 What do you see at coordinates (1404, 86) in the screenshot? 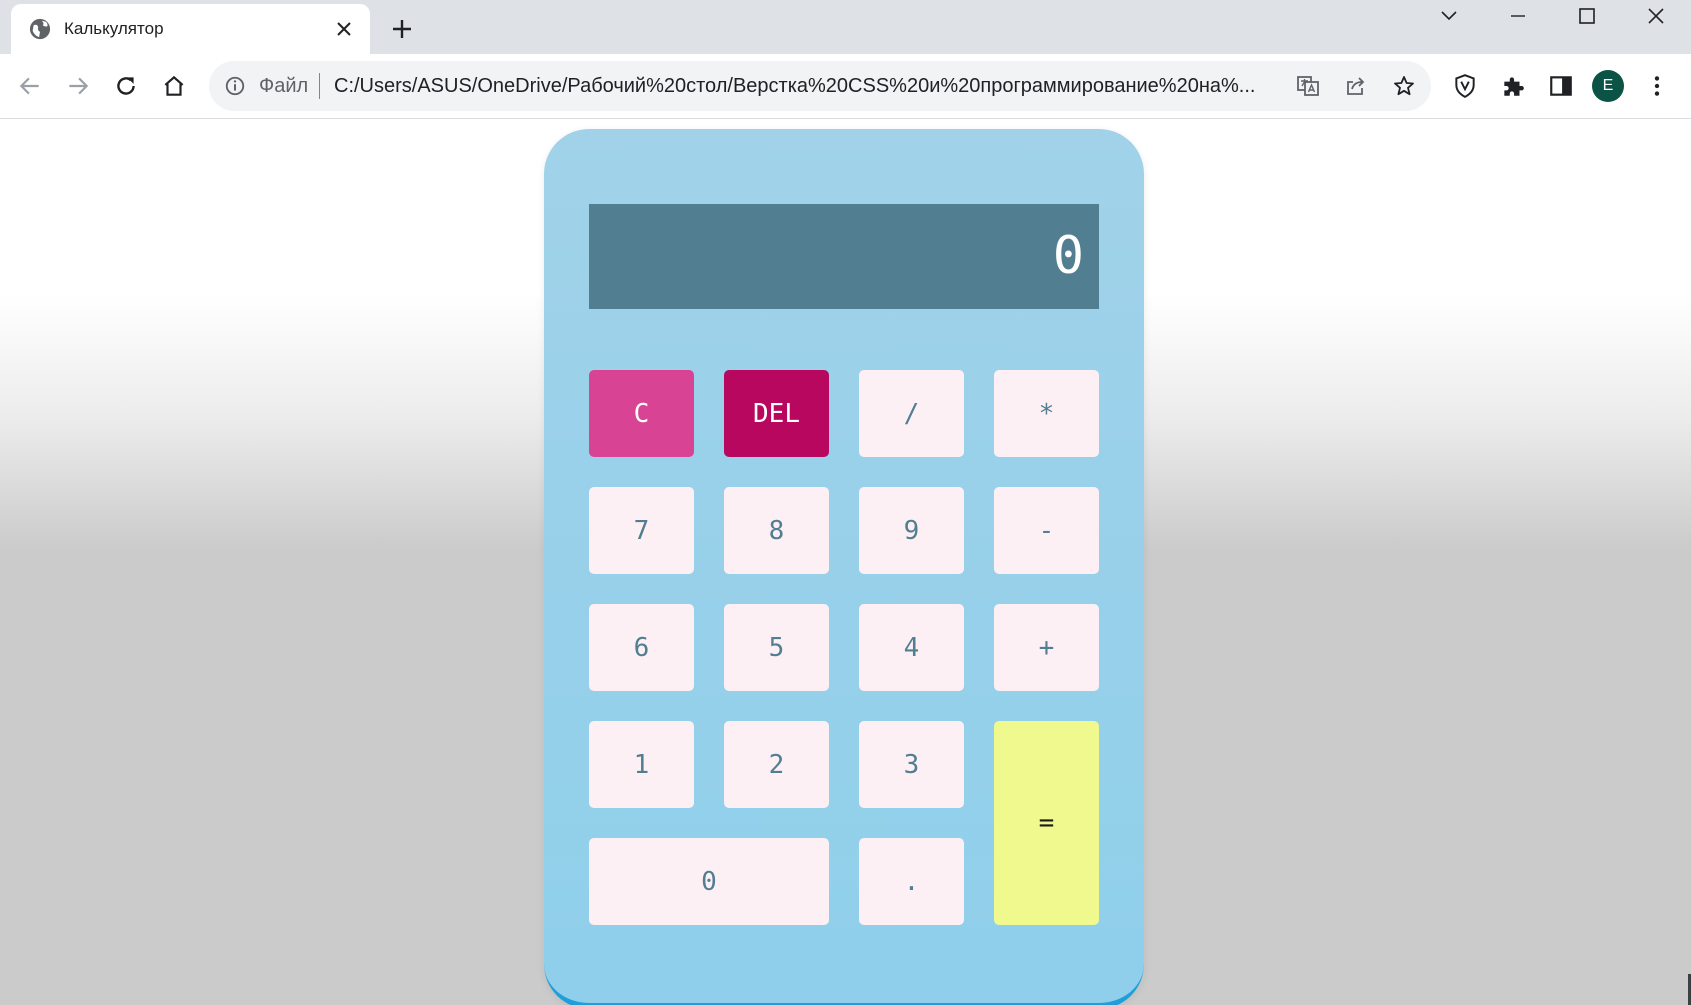
I see `star-icon` at bounding box center [1404, 86].